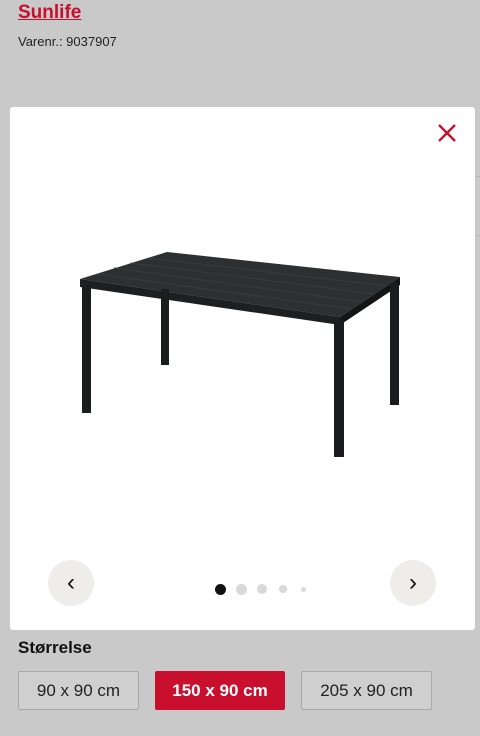  What do you see at coordinates (55, 647) in the screenshot?
I see `size-heading: Størrelse` at bounding box center [55, 647].